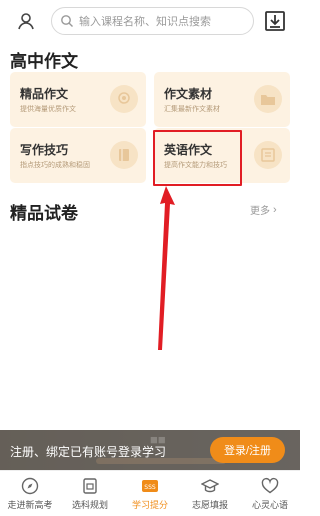 This screenshot has height=516, width=320. I want to click on bottom-tab-bar: 走进新高考 选科规划 SSS 学习提分 志愿填报 心灵心语, so click(150, 493).